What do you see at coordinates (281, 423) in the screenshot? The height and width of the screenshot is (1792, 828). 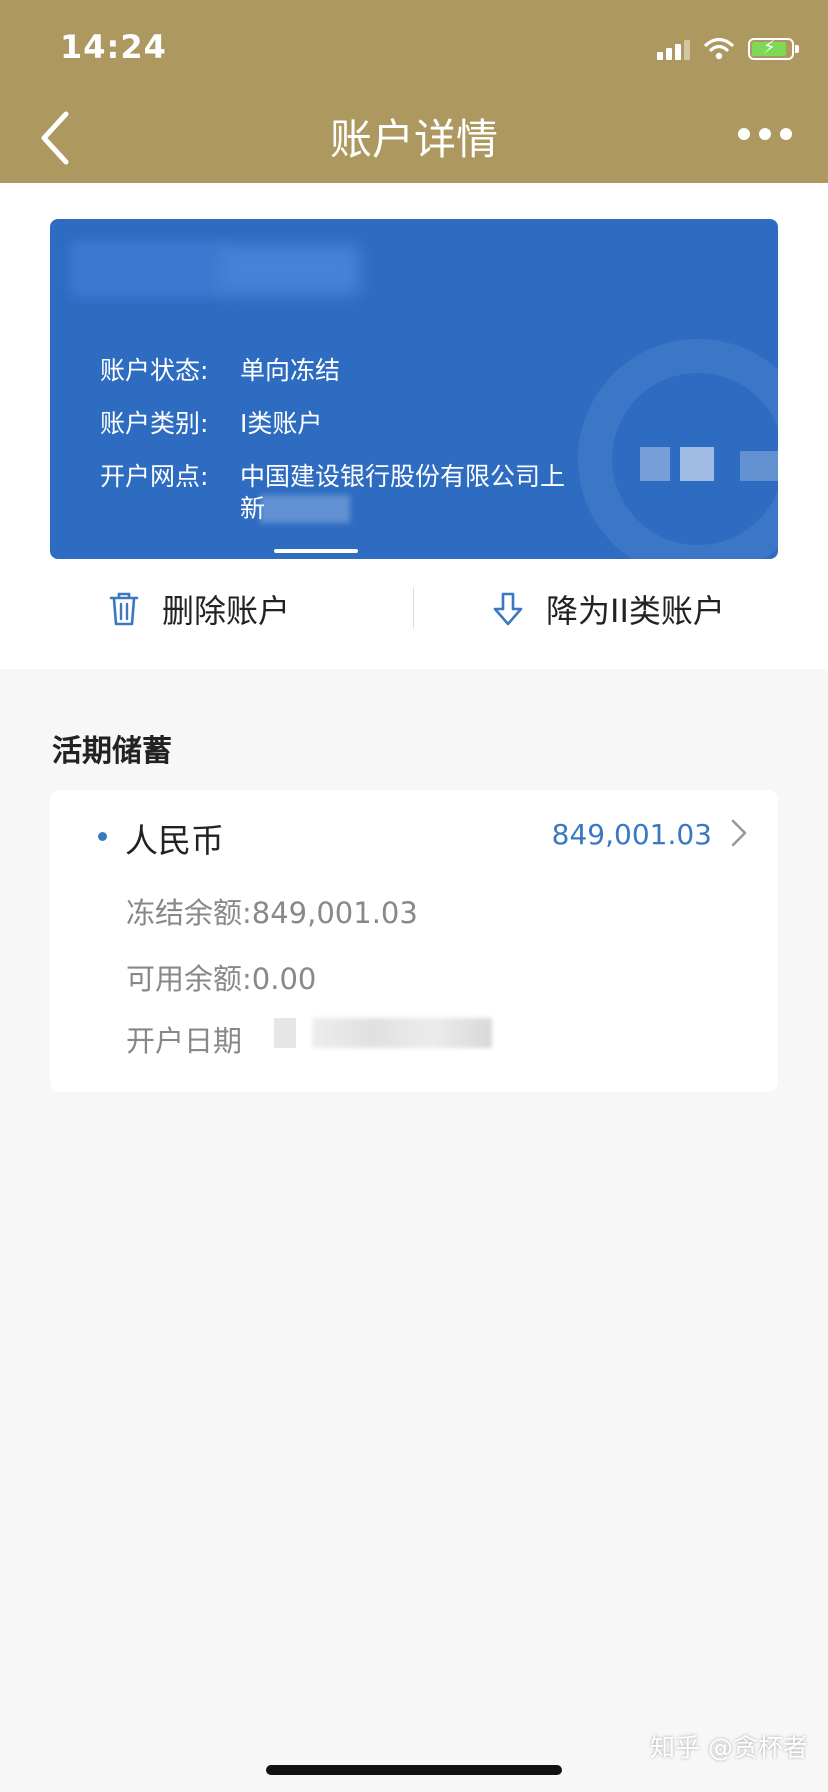 I see `account-type-value: I类账户` at bounding box center [281, 423].